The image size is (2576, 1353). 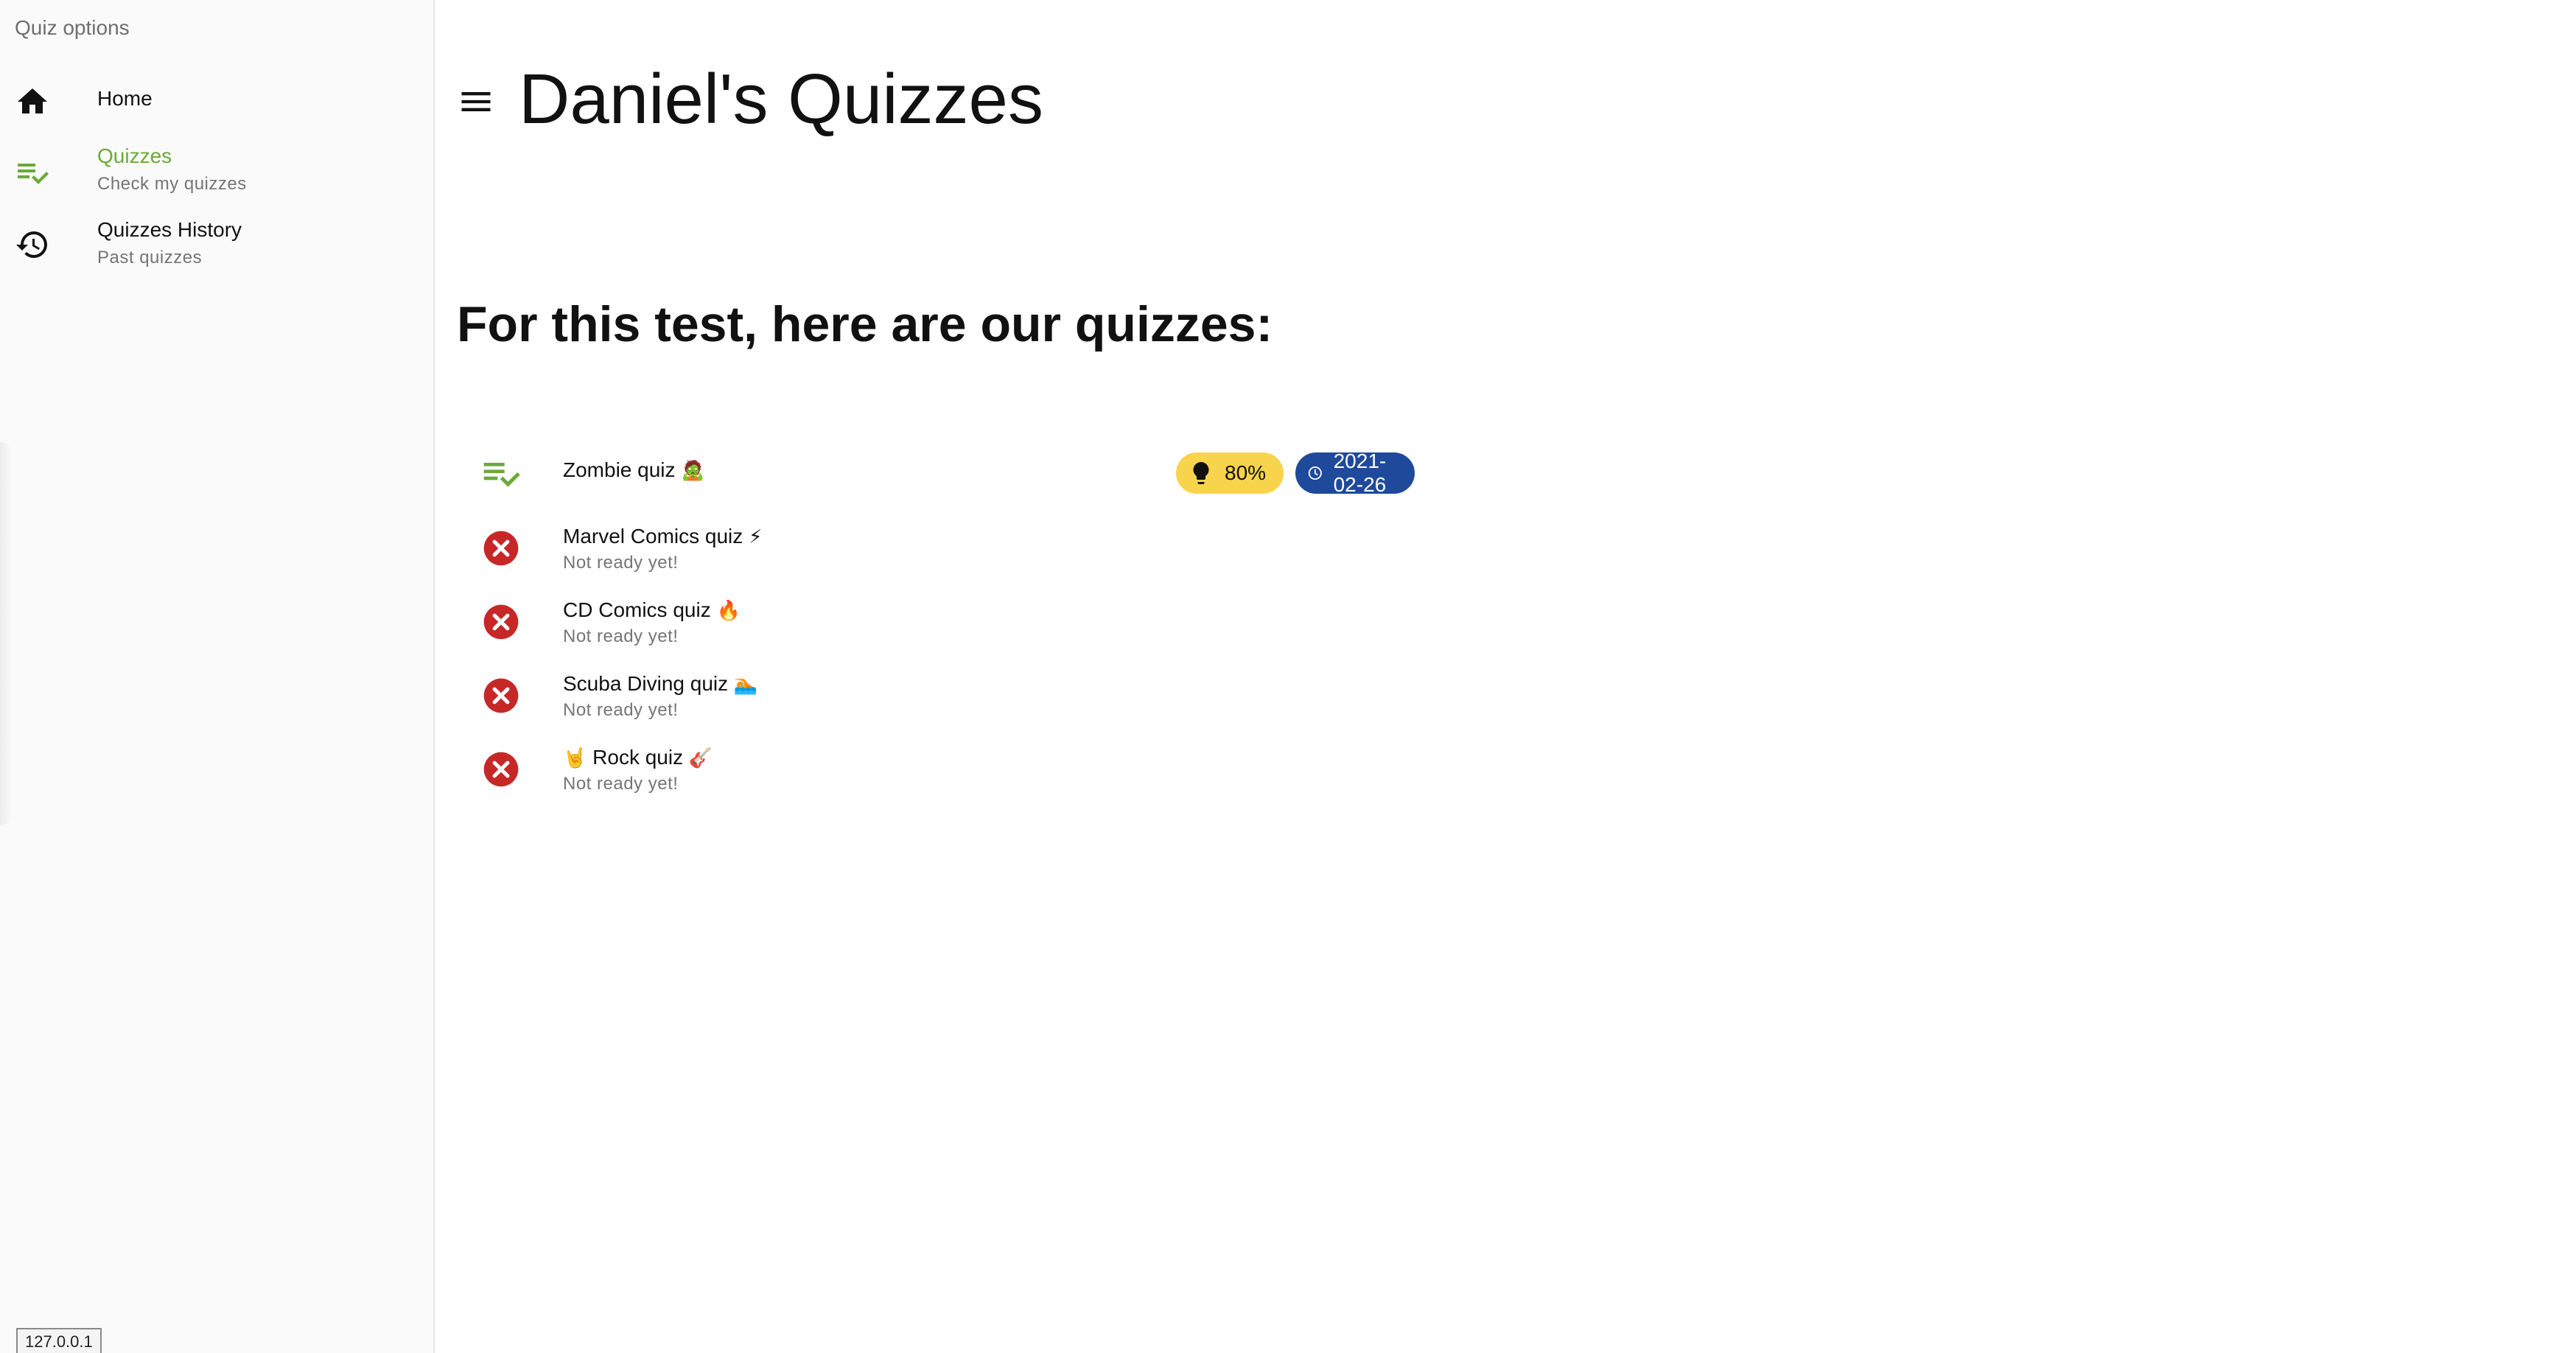 What do you see at coordinates (1315, 473) in the screenshot?
I see `clock-icon` at bounding box center [1315, 473].